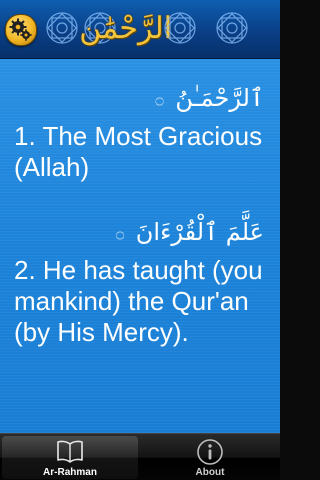 The height and width of the screenshot is (480, 320). Describe the element at coordinates (140, 29) in the screenshot. I see `header-bar: الرَّحْمَٰن` at that location.